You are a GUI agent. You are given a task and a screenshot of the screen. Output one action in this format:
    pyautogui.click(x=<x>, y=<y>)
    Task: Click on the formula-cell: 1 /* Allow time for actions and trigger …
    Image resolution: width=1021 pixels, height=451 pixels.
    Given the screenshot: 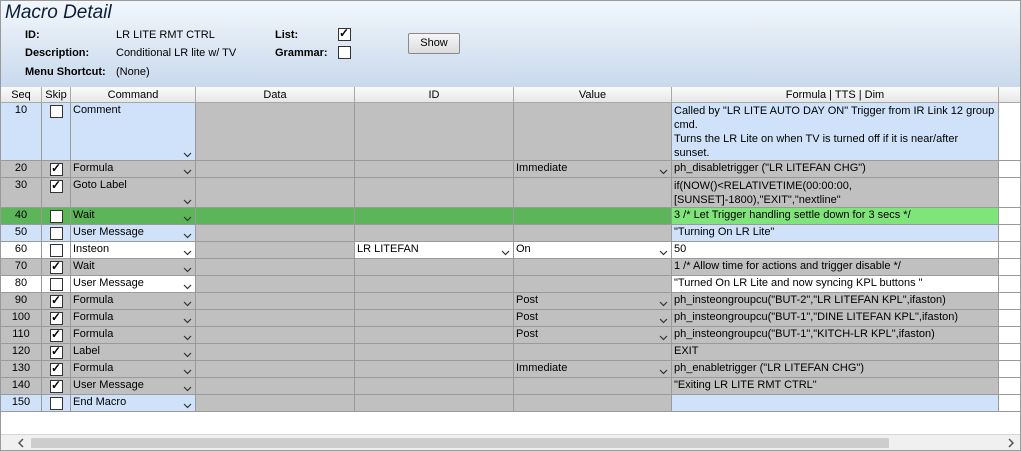 What is the action you would take?
    pyautogui.click(x=835, y=267)
    